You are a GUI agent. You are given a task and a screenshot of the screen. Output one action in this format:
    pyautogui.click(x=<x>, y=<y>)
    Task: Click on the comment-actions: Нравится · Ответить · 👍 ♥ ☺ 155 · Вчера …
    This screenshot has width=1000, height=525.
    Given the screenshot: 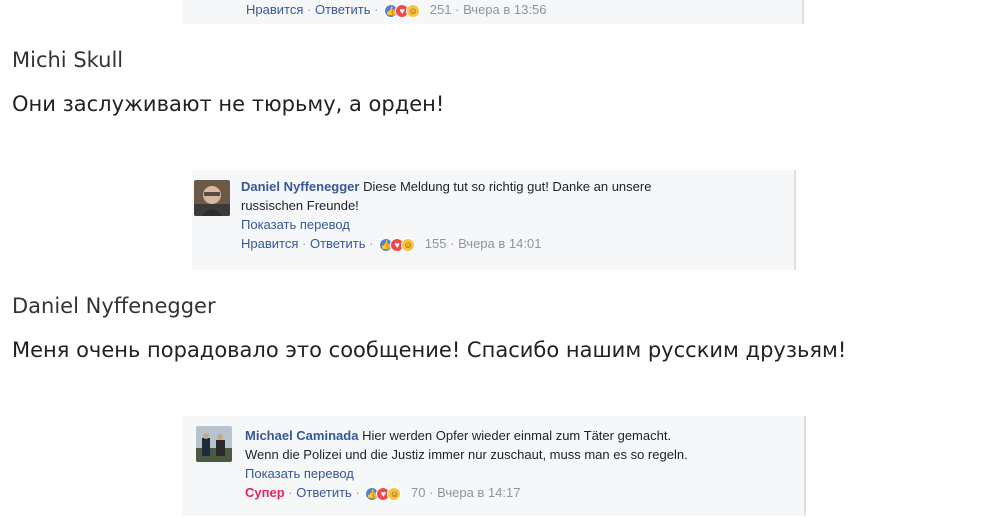 What is the action you would take?
    pyautogui.click(x=513, y=243)
    